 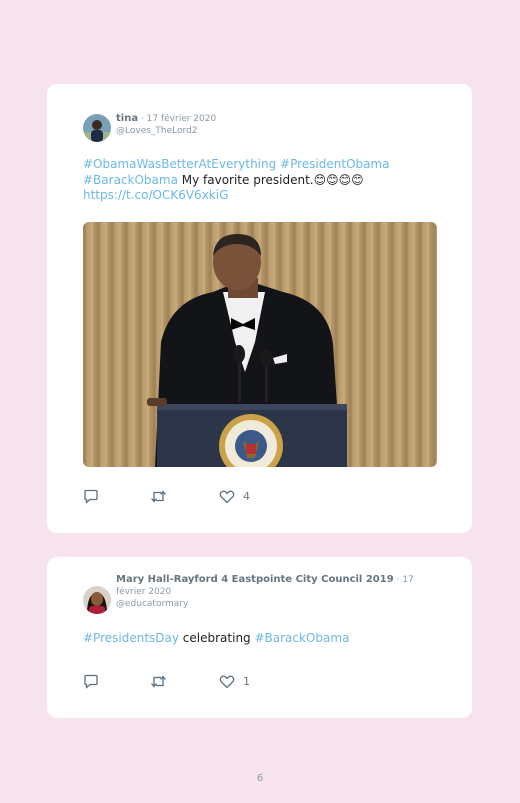 I want to click on tweet-actions: 1, so click(x=233, y=682).